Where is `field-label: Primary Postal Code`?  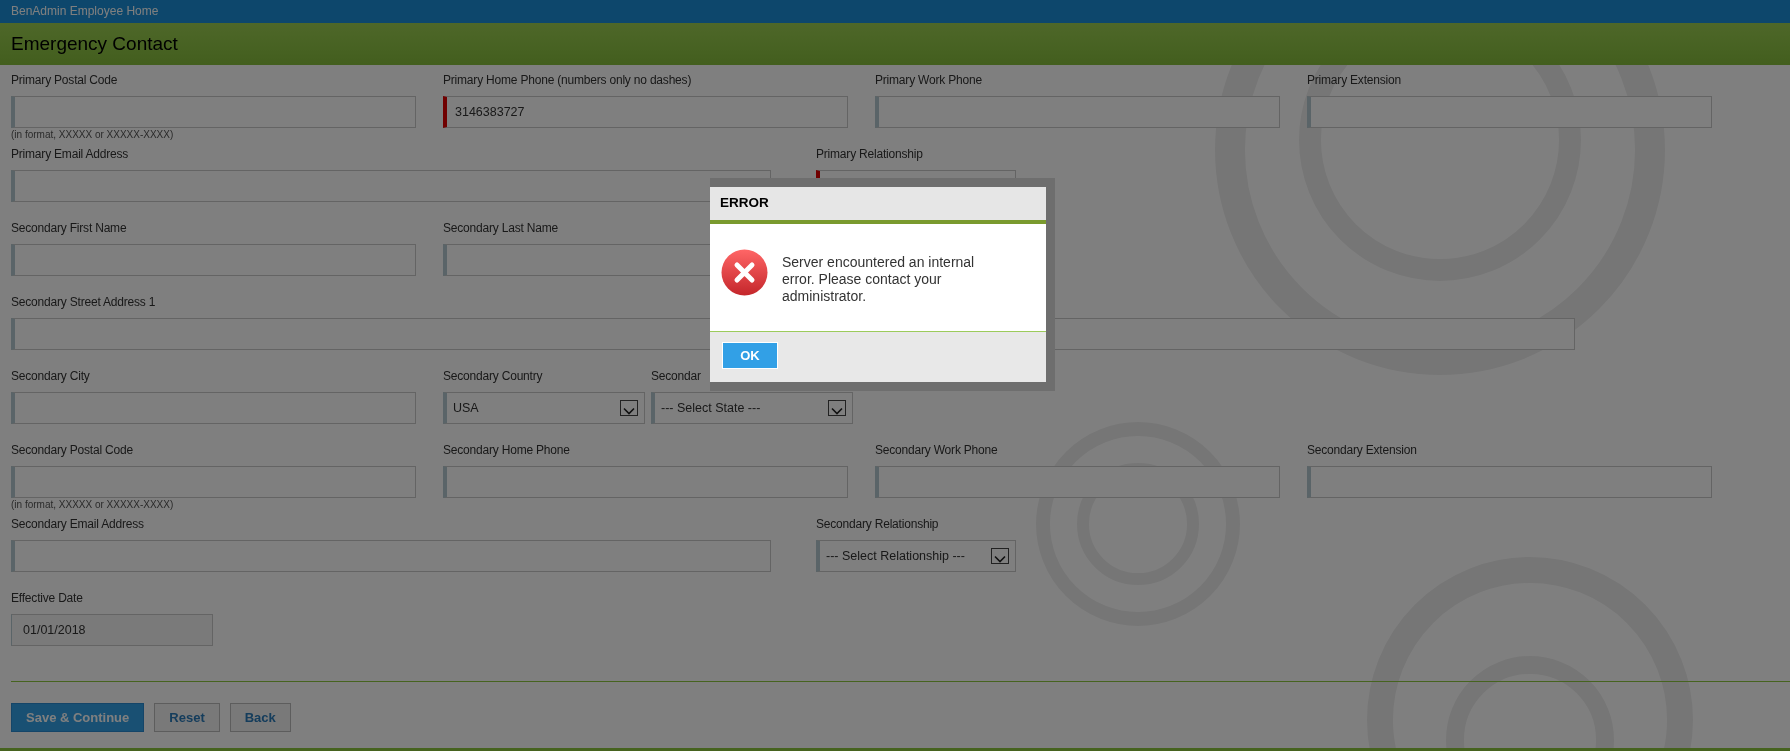 field-label: Primary Postal Code is located at coordinates (64, 80).